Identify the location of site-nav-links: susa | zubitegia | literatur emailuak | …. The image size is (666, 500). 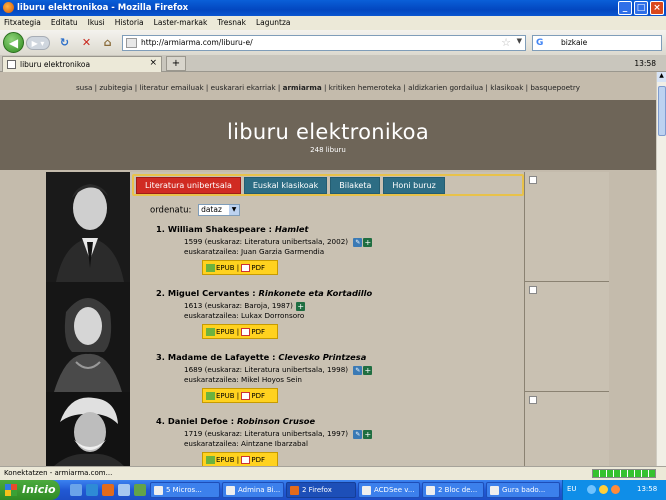
(328, 87).